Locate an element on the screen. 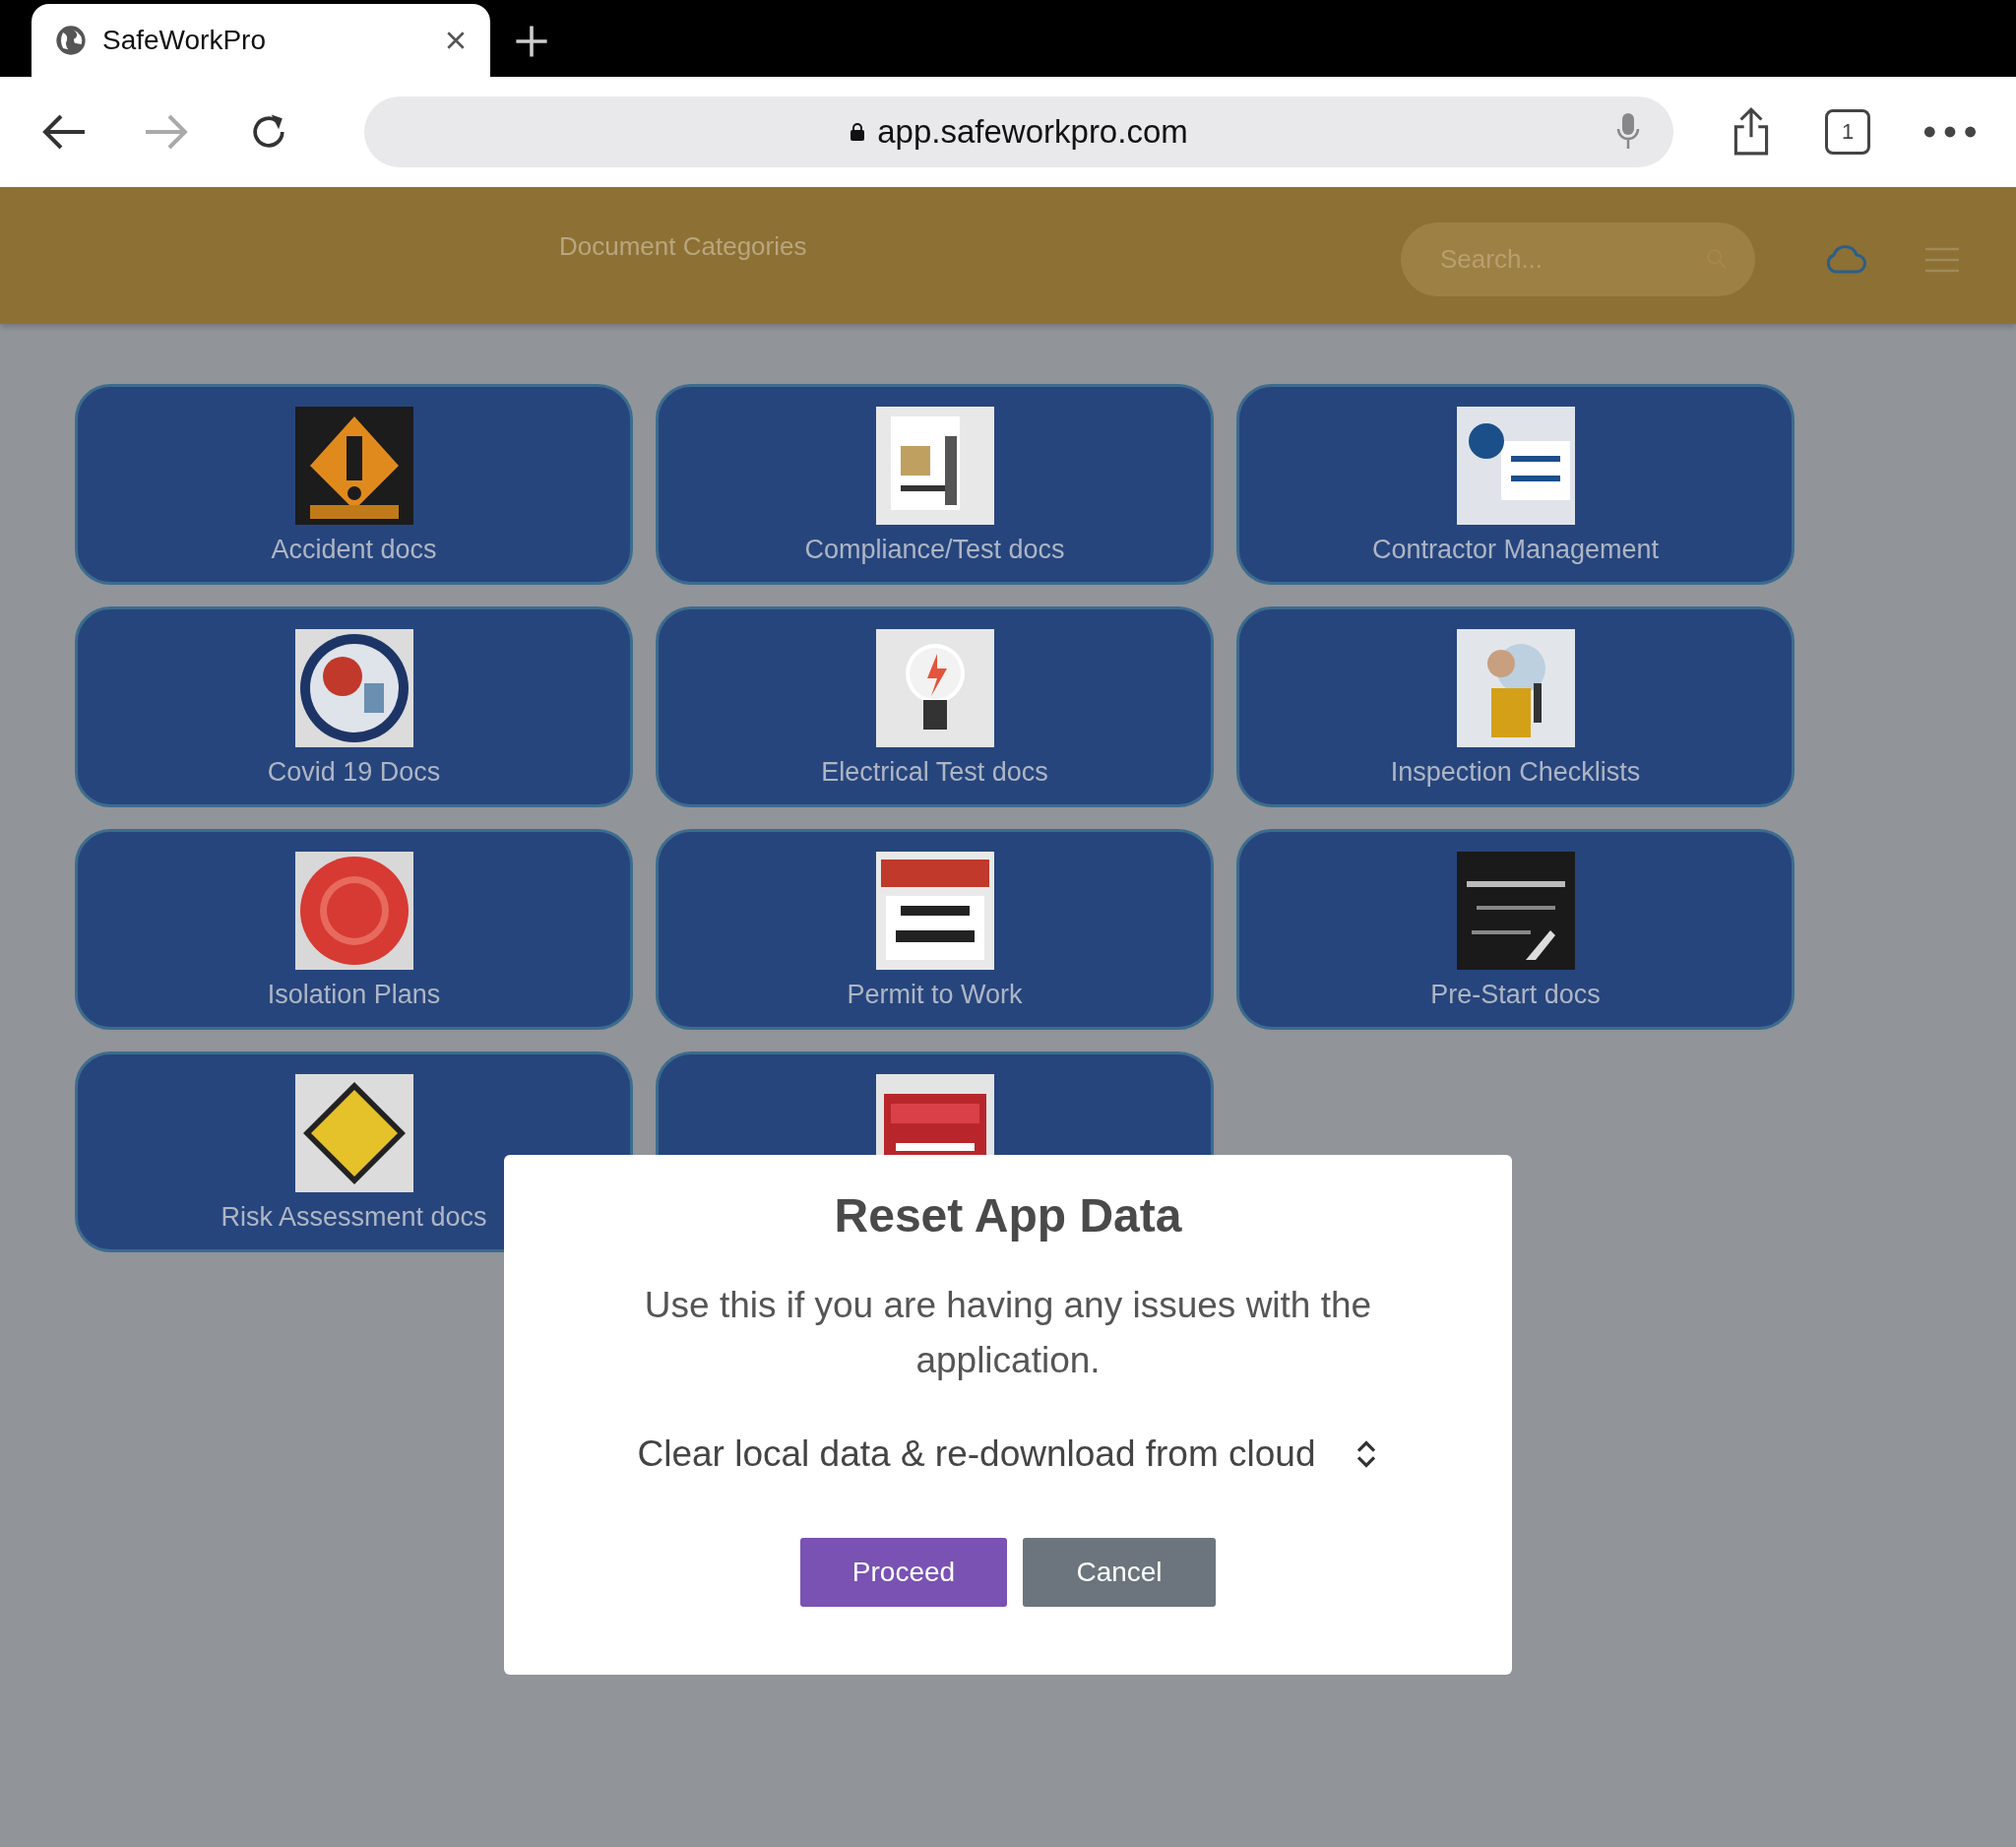 This screenshot has width=2016, height=1847. globe-icon is located at coordinates (71, 40).